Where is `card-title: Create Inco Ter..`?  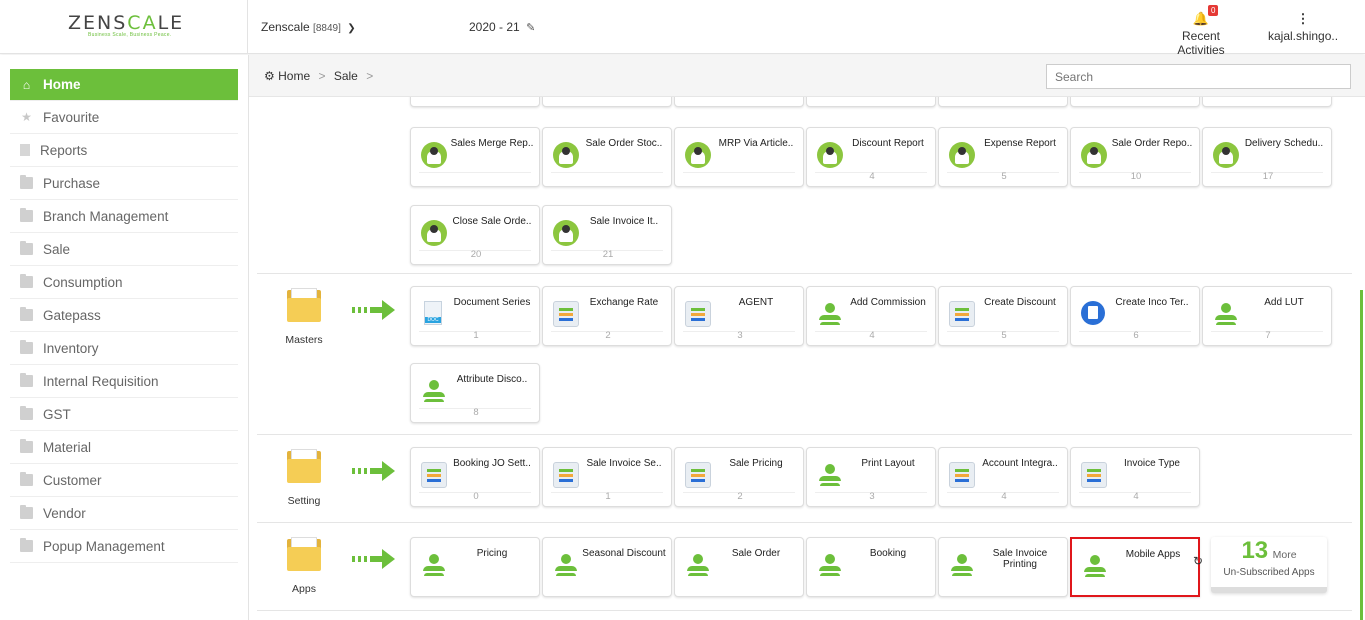
card-title: Create Inco Ter.. is located at coordinates (1152, 302).